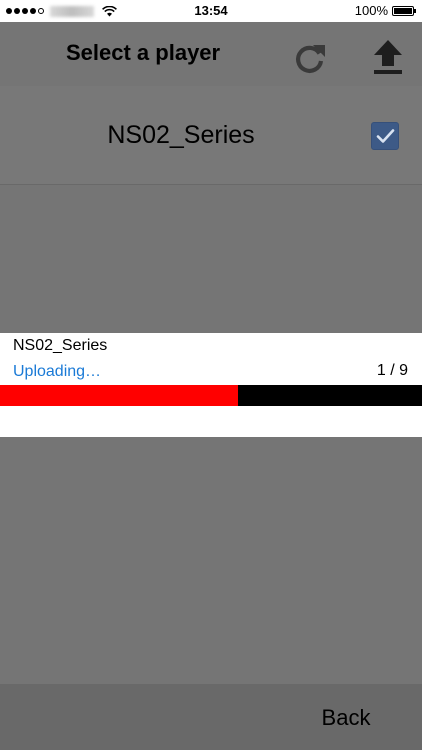 The height and width of the screenshot is (750, 422). I want to click on progress-fill, so click(119, 395).